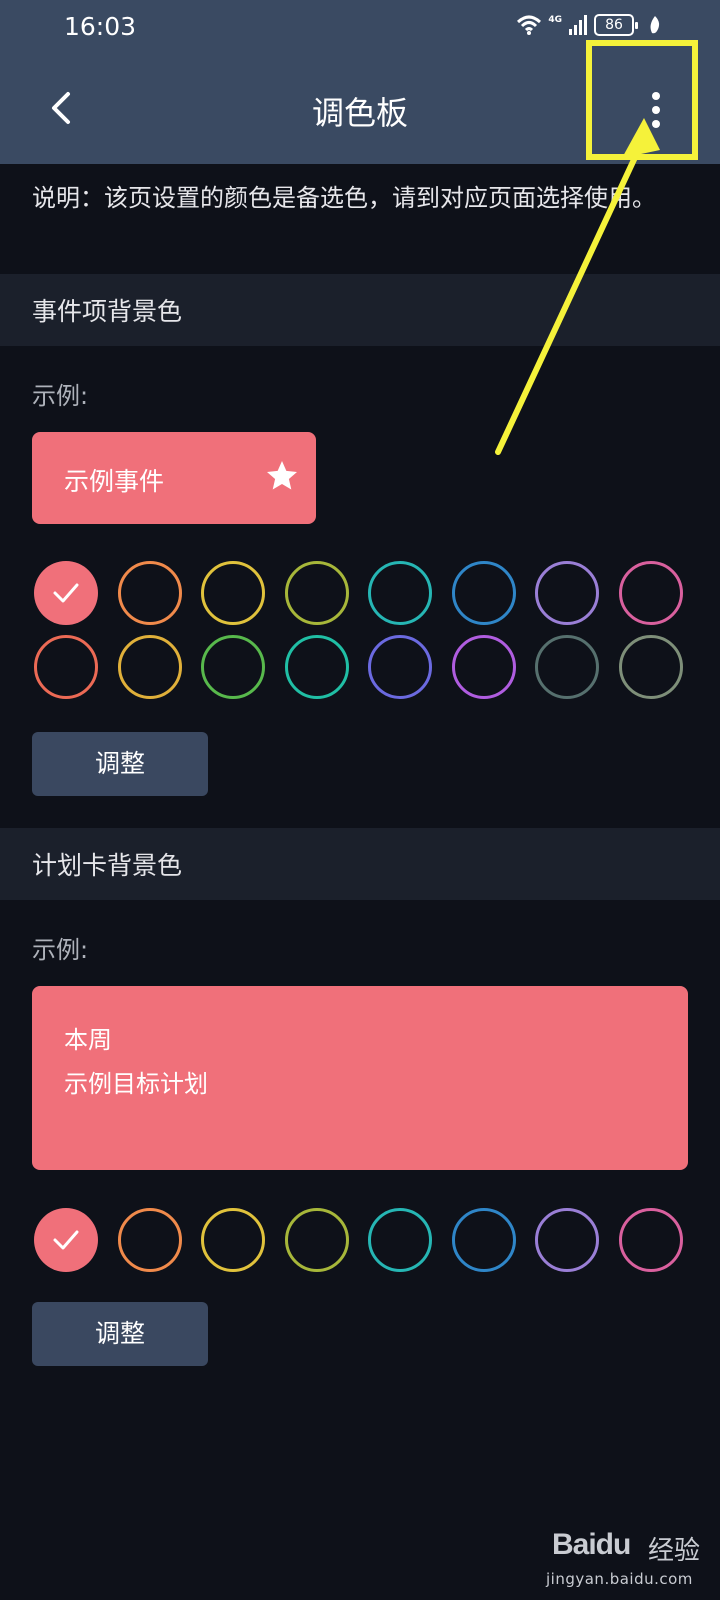 The width and height of the screenshot is (720, 1600). Describe the element at coordinates (120, 1334) in the screenshot. I see `plan-adjust-button: 调整` at that location.